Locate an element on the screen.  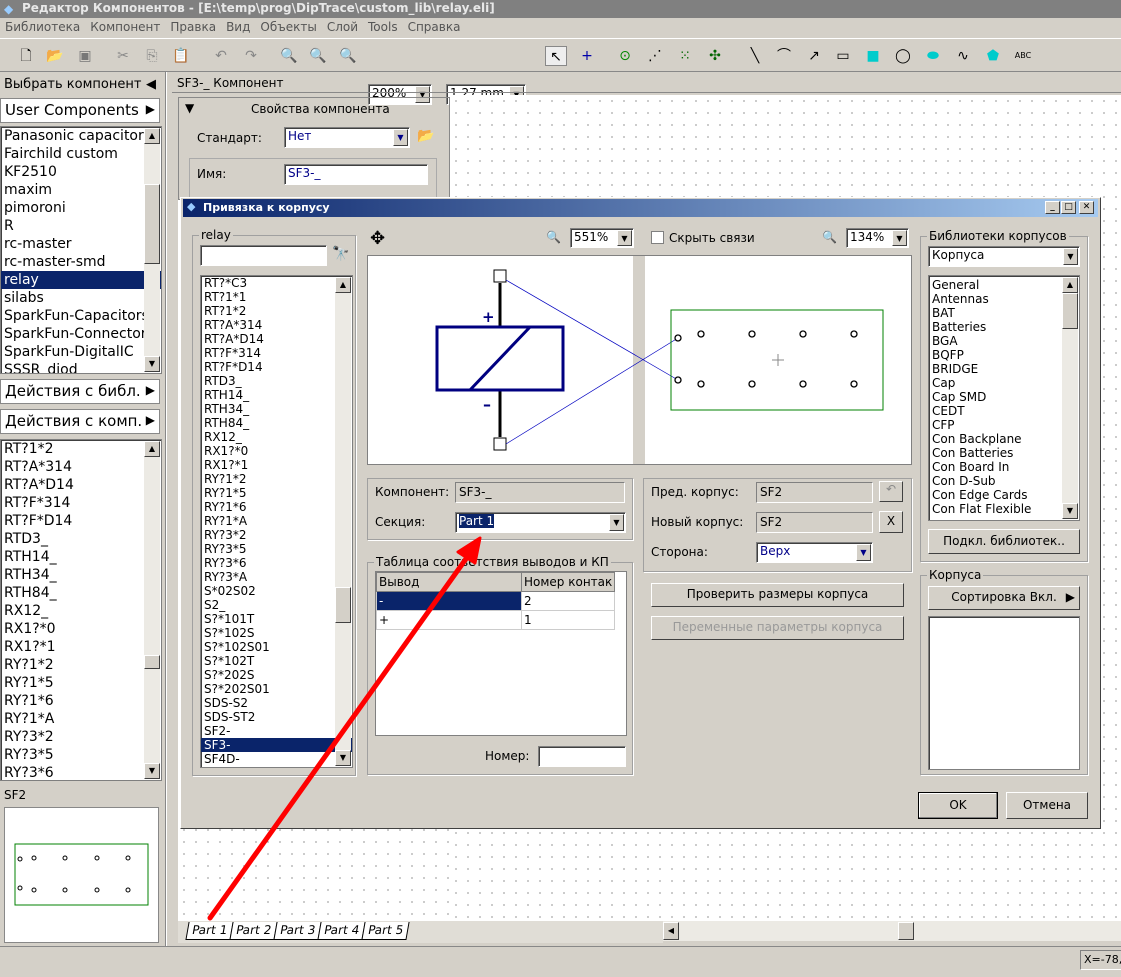
component-item: S?*102S is located at coordinates (276, 633).